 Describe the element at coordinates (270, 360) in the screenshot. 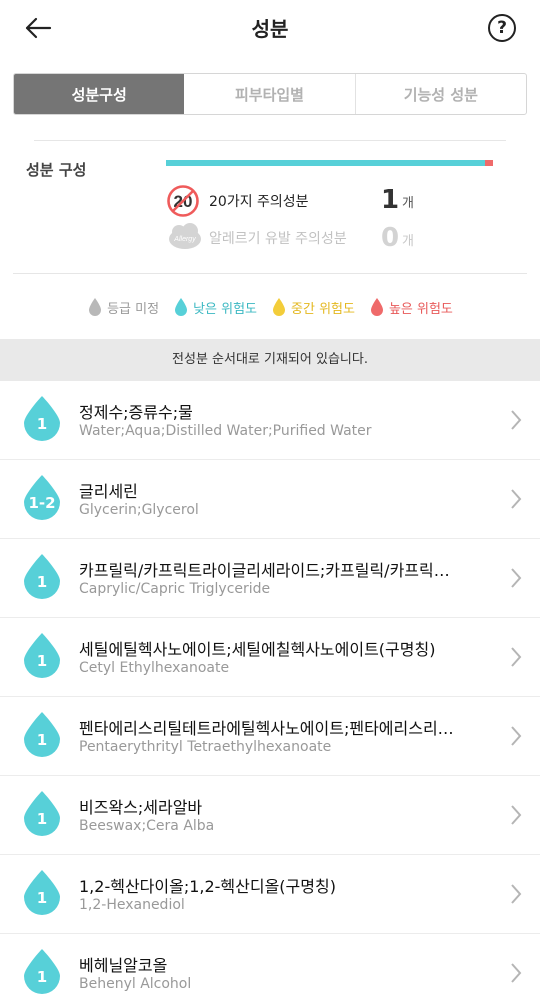

I see `order-notice: 전성분 순서대로 기재되어 있습니다.` at that location.